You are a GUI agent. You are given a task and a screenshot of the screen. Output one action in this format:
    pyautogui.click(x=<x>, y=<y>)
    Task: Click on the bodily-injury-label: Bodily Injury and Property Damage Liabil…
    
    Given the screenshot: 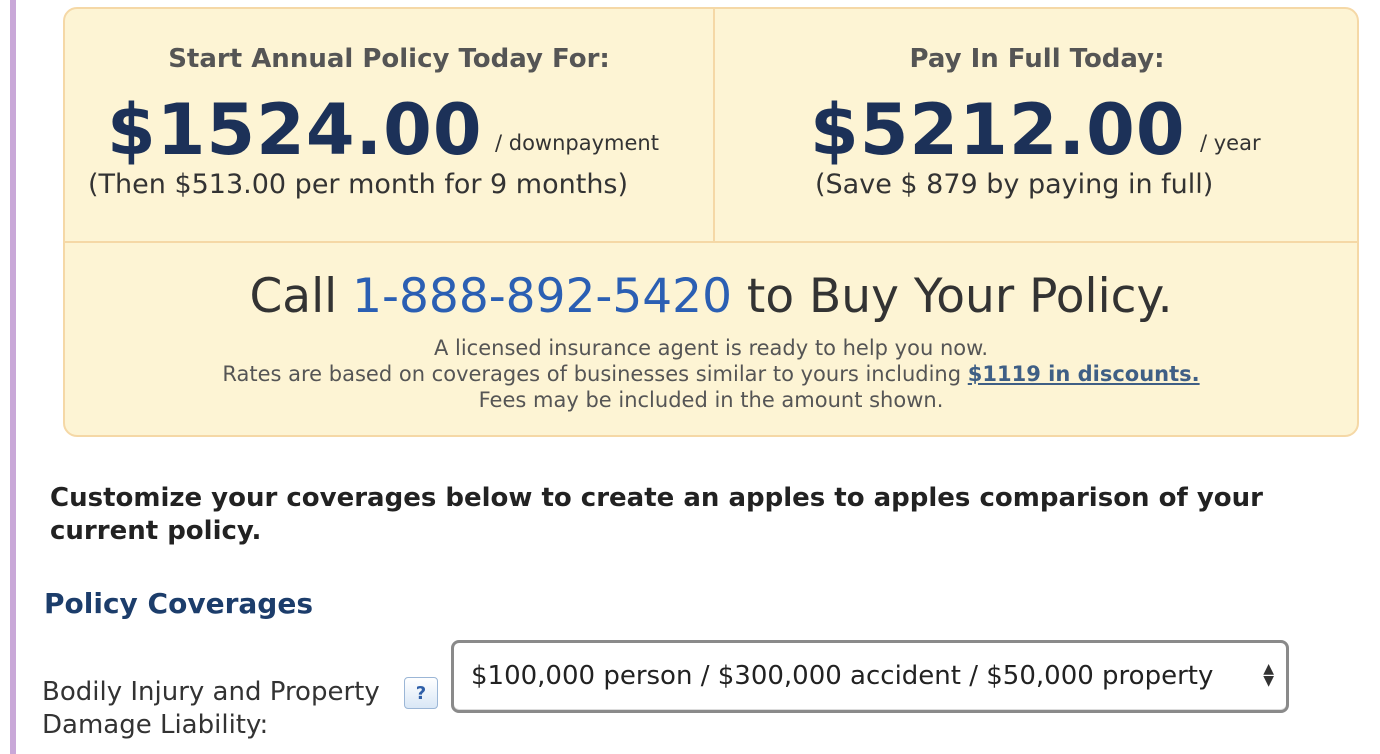 What is the action you would take?
    pyautogui.click(x=211, y=708)
    